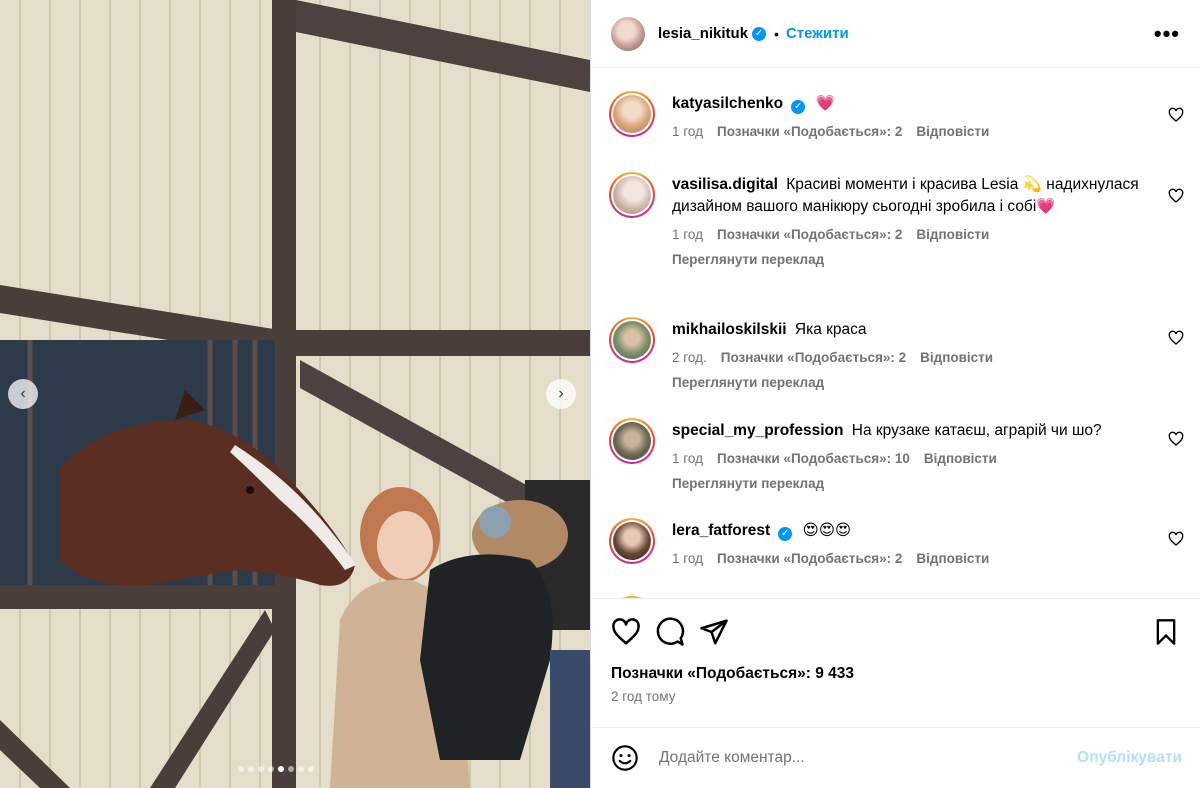 This screenshot has height=788, width=1200. What do you see at coordinates (895, 693) in the screenshot?
I see `post-timestamp: 2 год тому` at bounding box center [895, 693].